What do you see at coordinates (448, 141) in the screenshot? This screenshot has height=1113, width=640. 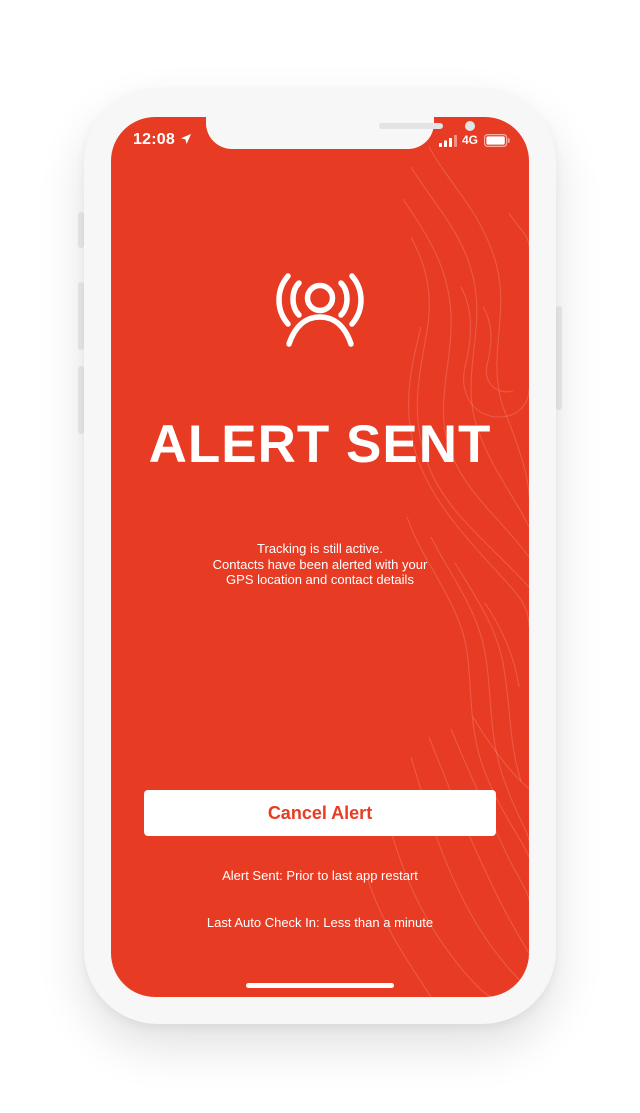 I see `cellular-signal-icon` at bounding box center [448, 141].